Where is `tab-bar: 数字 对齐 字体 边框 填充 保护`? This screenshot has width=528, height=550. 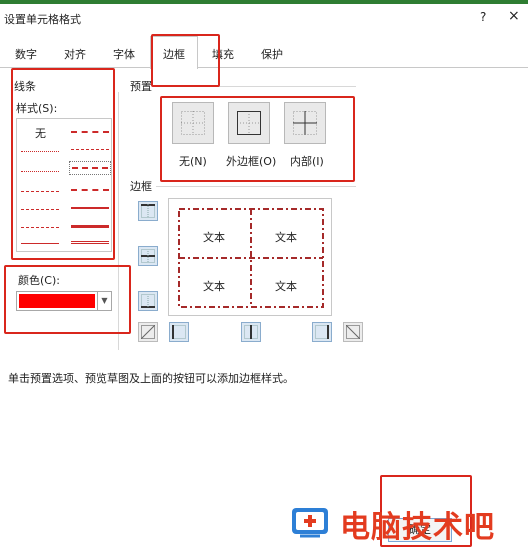
tab-bar: 数字 对齐 字体 边框 填充 保护 is located at coordinates (264, 52).